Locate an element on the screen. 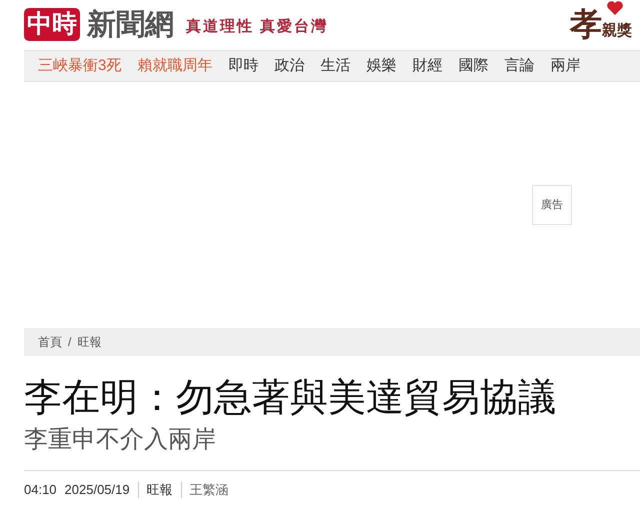 The height and width of the screenshot is (509, 640). slogan: 真道理性 真愛台灣 is located at coordinates (257, 26).